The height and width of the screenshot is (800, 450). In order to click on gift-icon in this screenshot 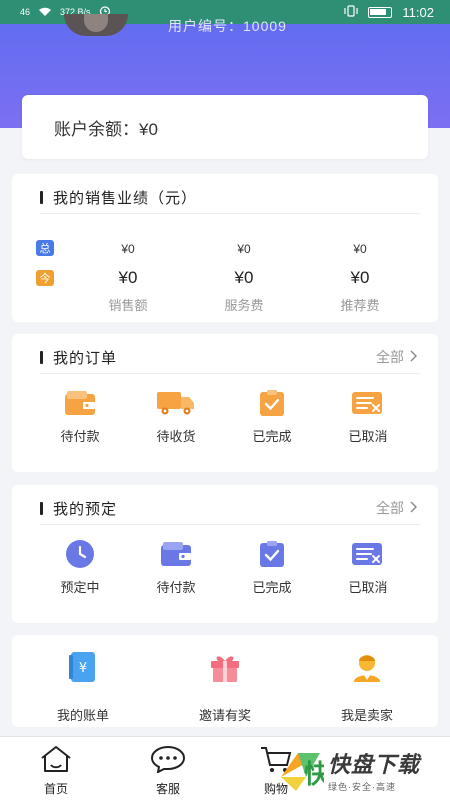, I will do `click(225, 667)`.